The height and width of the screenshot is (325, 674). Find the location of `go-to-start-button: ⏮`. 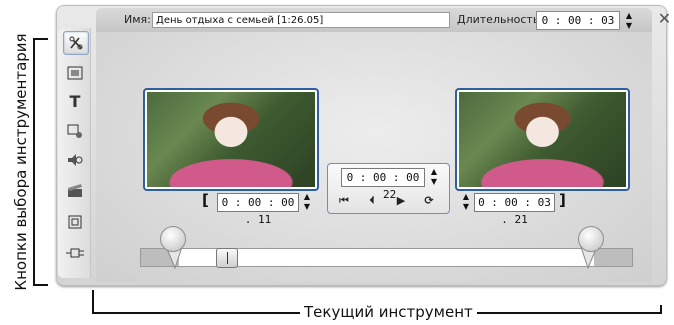

go-to-start-button: ⏮ is located at coordinates (344, 201).